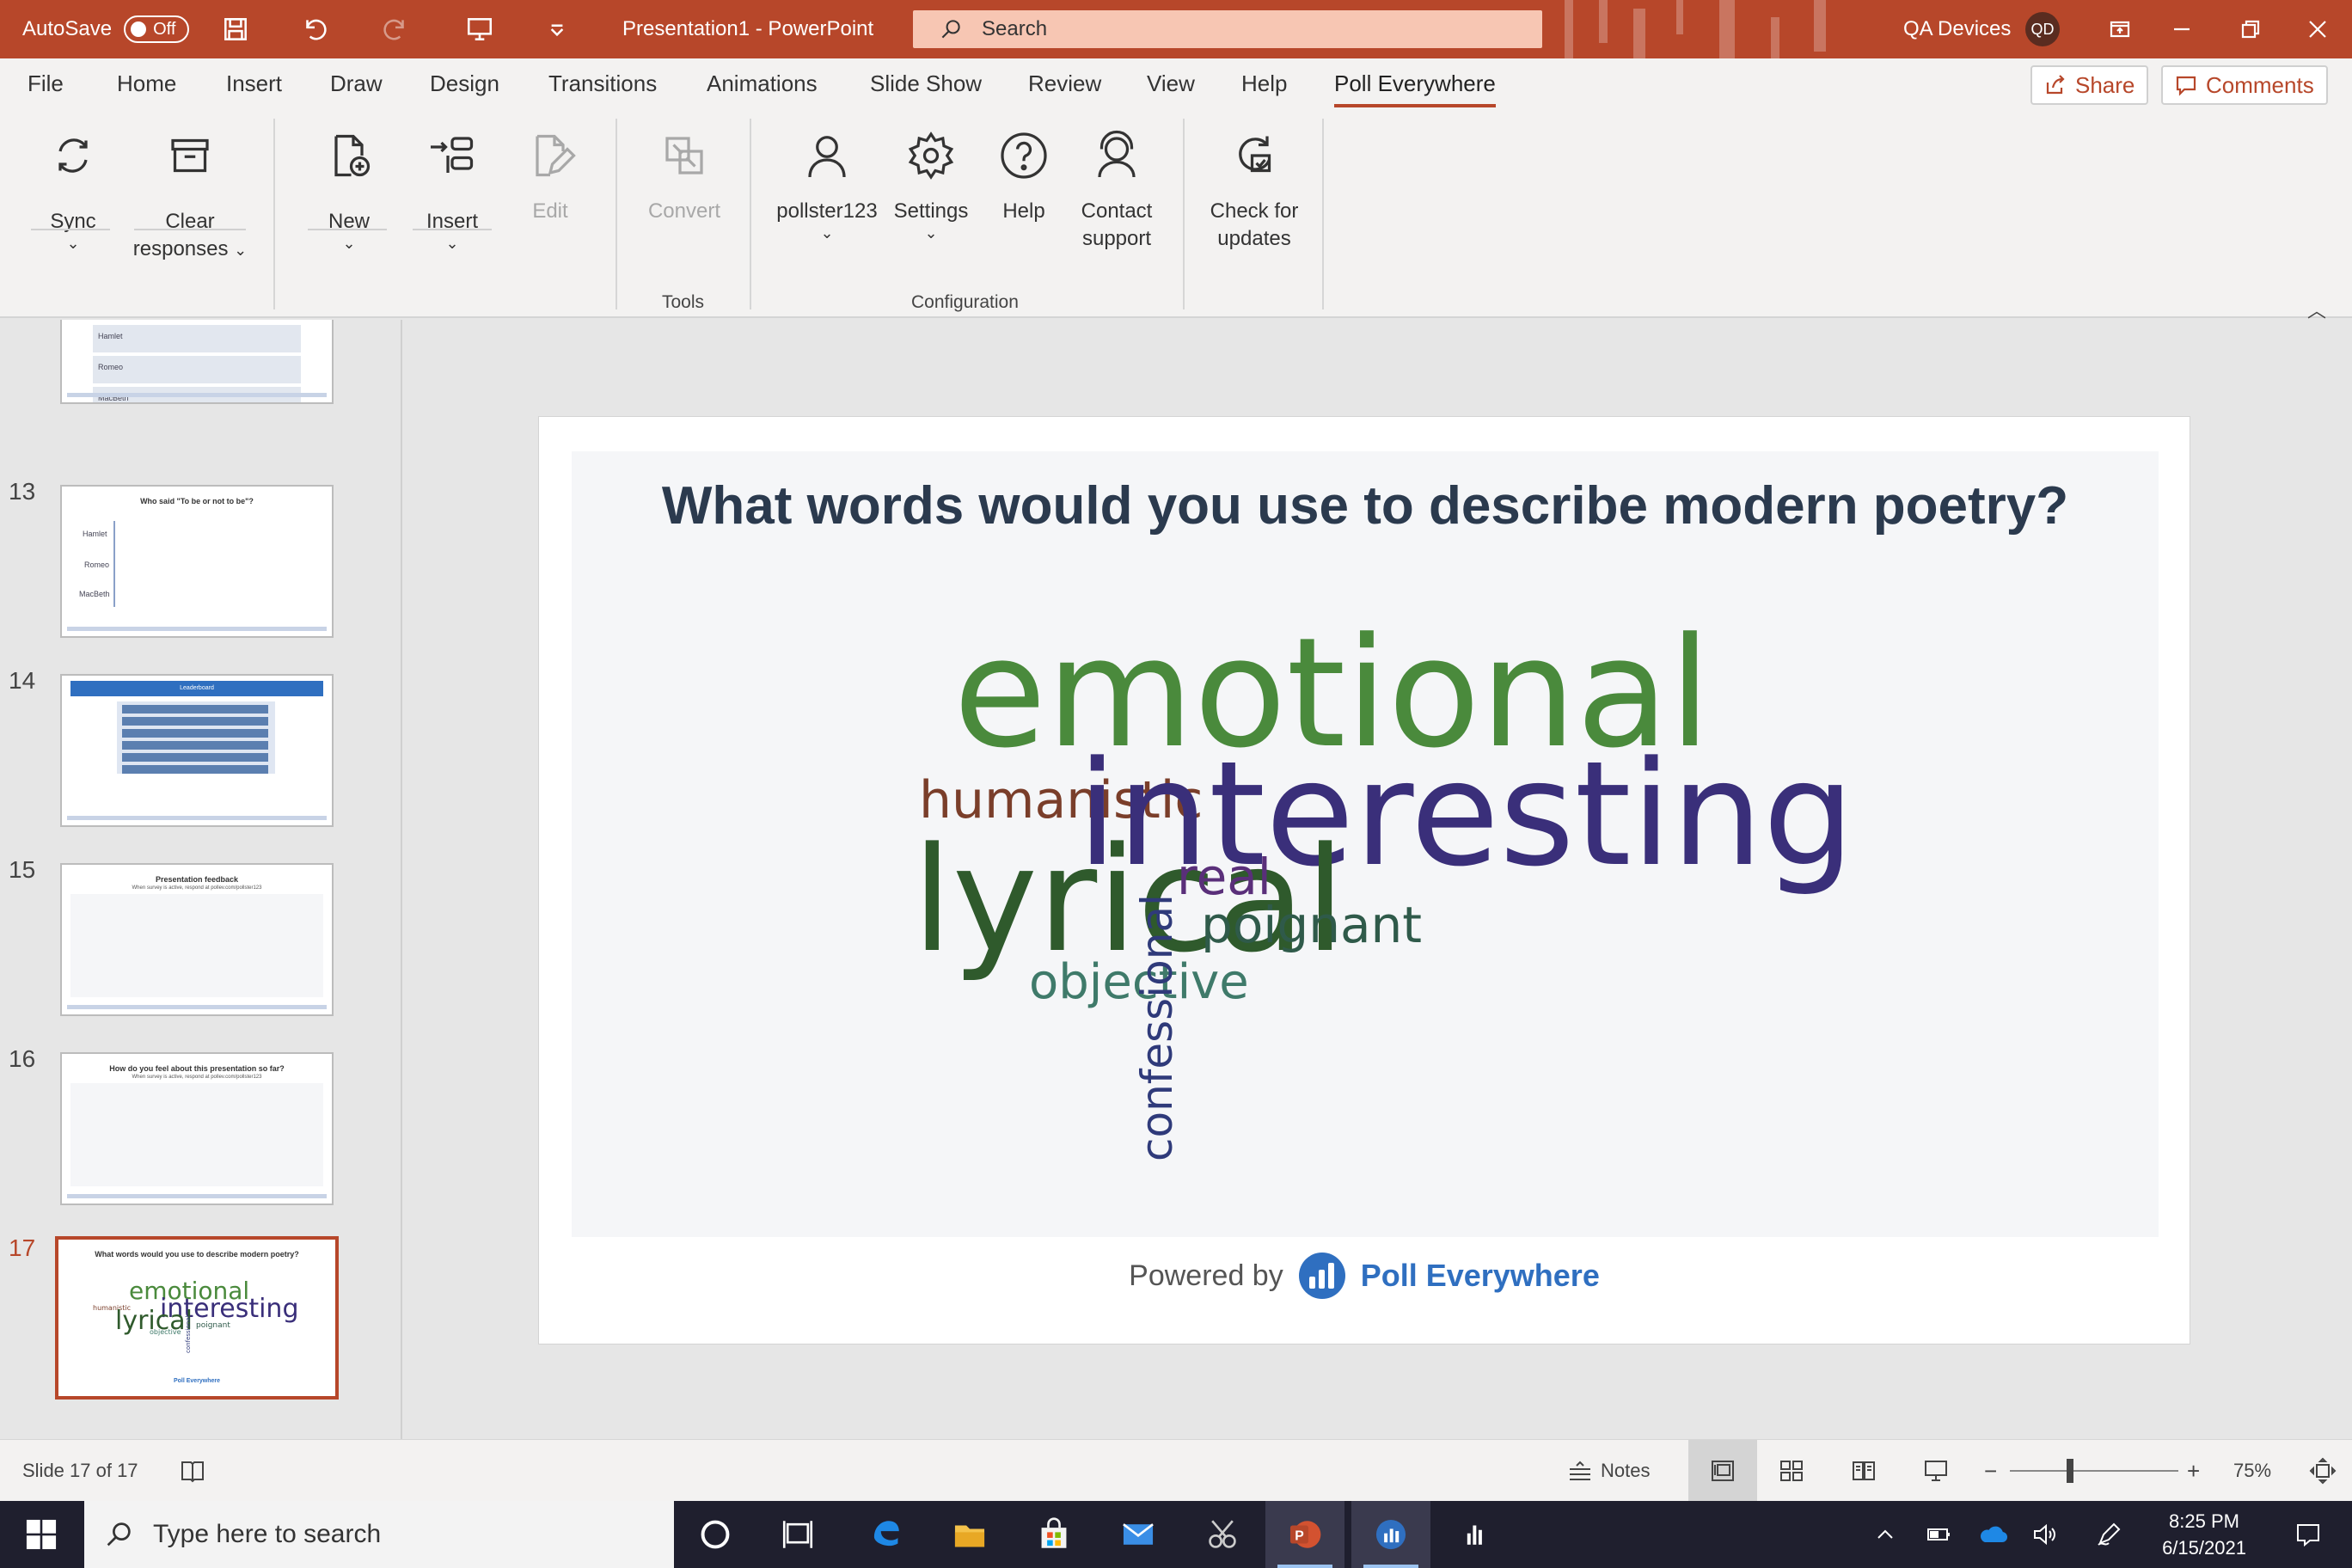 The image size is (2352, 1568). Describe the element at coordinates (479, 29) in the screenshot. I see `present-icon` at that location.